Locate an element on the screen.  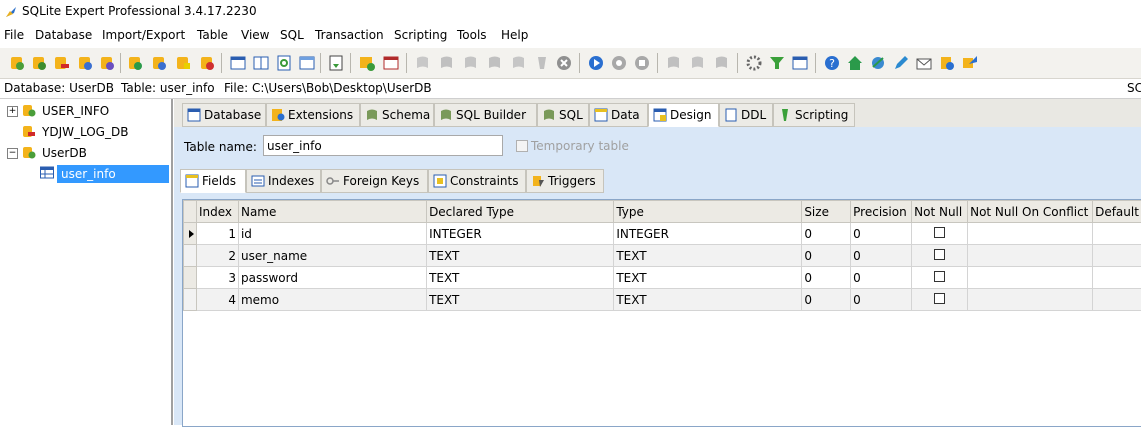
pen-icon is located at coordinates (901, 63).